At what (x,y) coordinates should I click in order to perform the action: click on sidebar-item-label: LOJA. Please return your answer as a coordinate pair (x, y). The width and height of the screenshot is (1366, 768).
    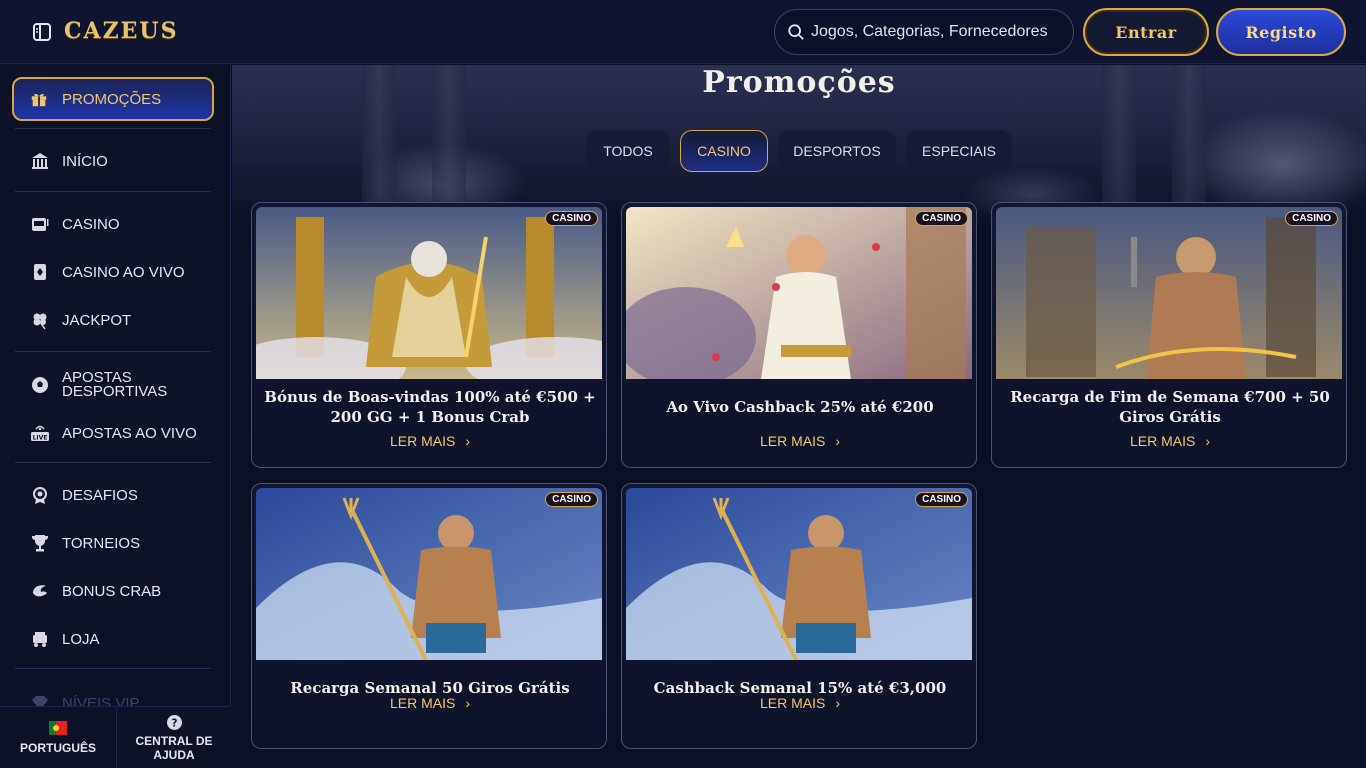
    Looking at the image, I should click on (81, 639).